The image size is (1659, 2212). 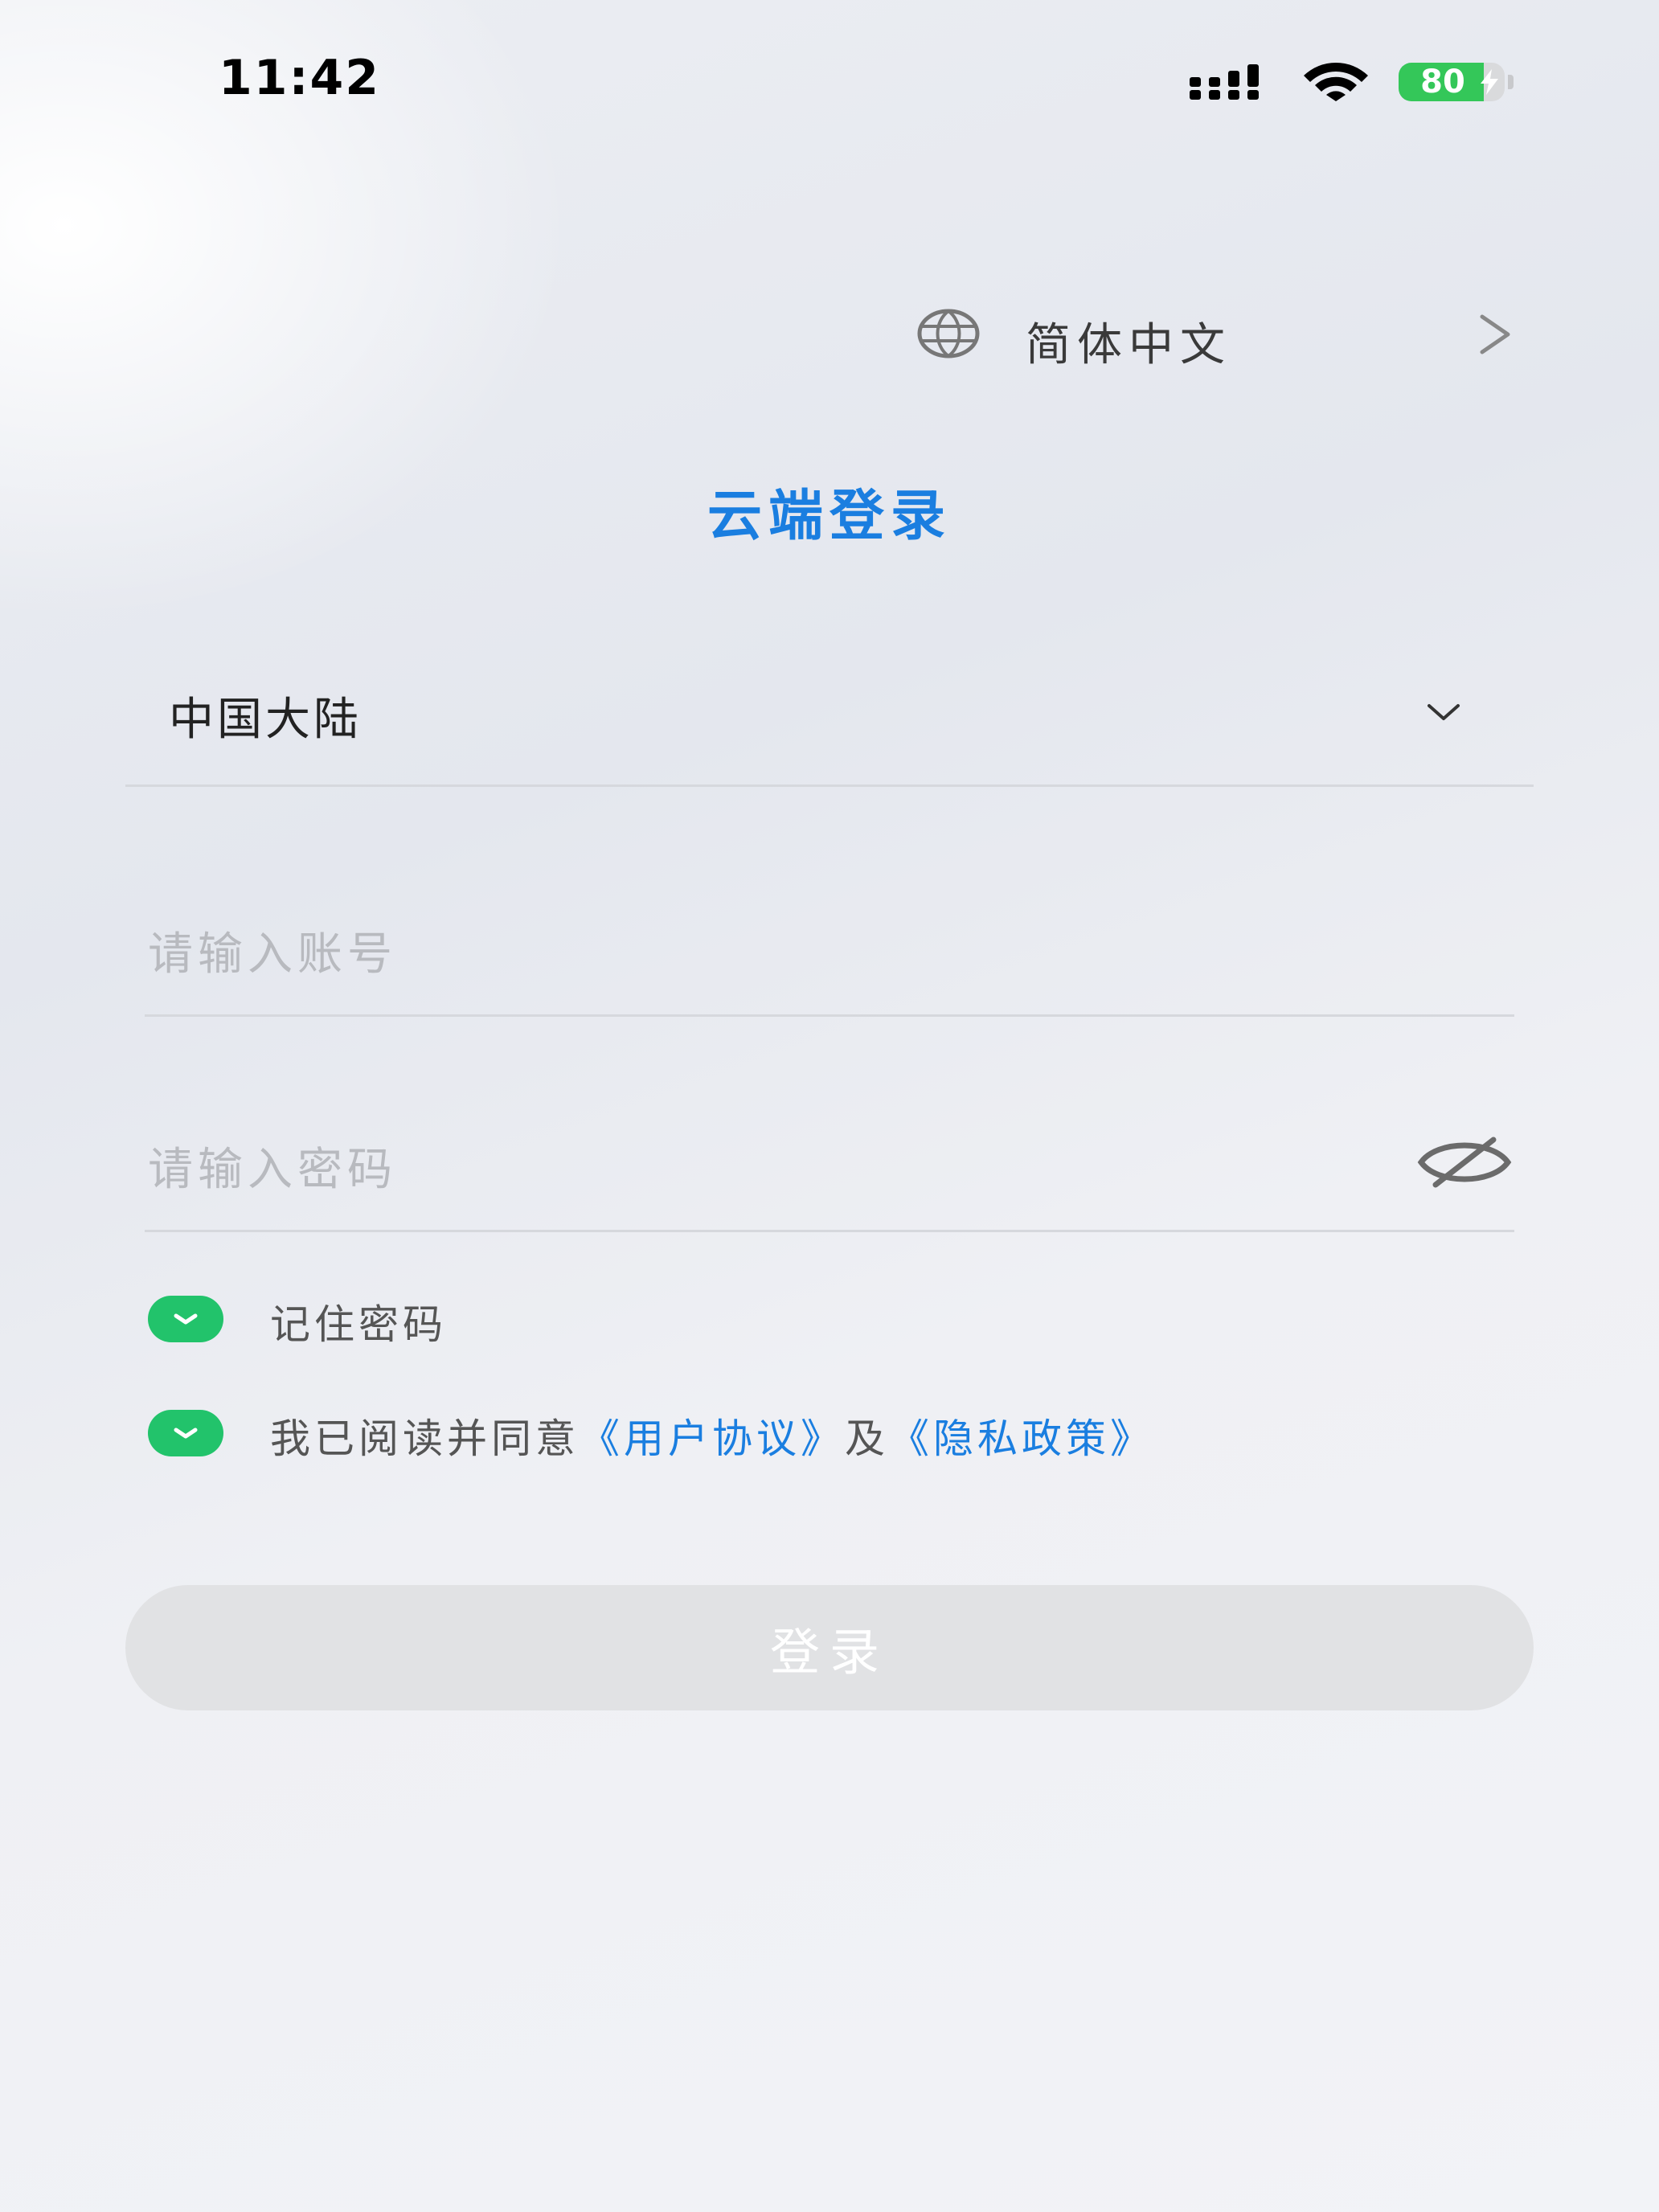 I want to click on agreement-prefix: 我已阅读并同意, so click(x=425, y=1438).